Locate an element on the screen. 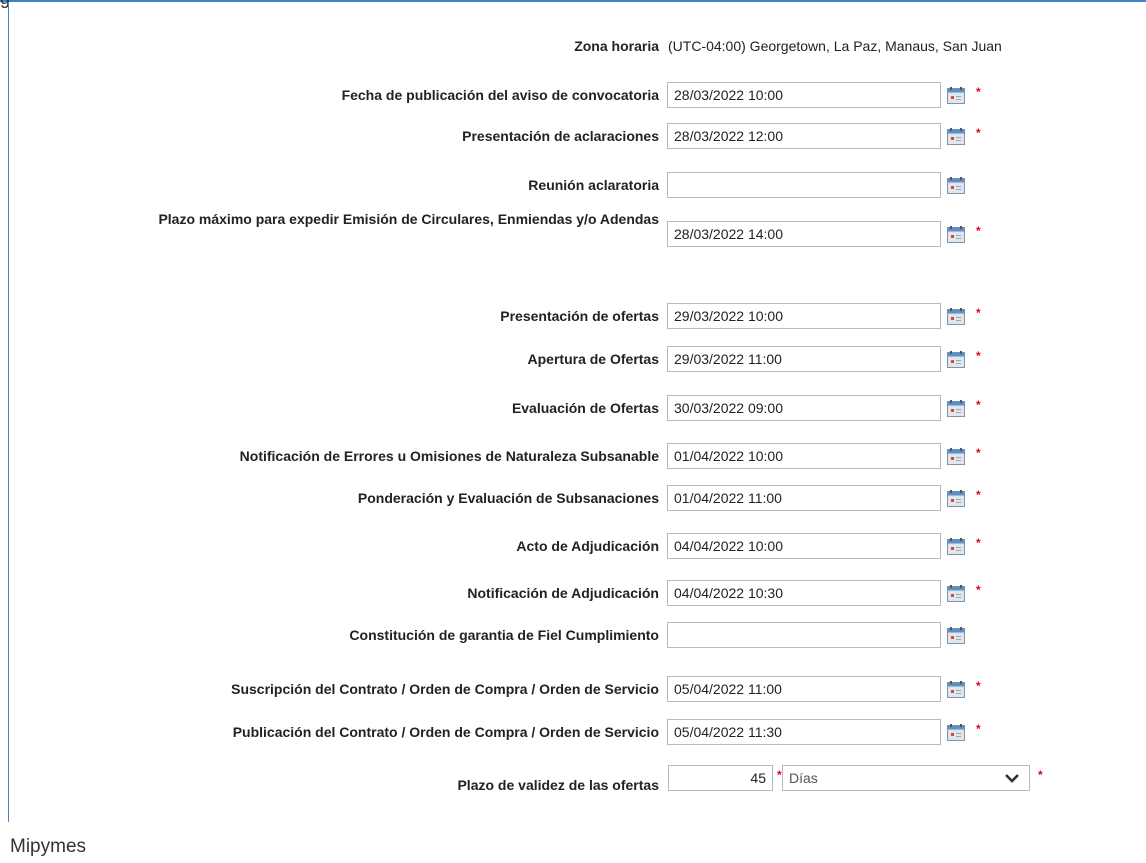 The image size is (1146, 863). schedule-label: Acto de Adjudicación is located at coordinates (587, 546).